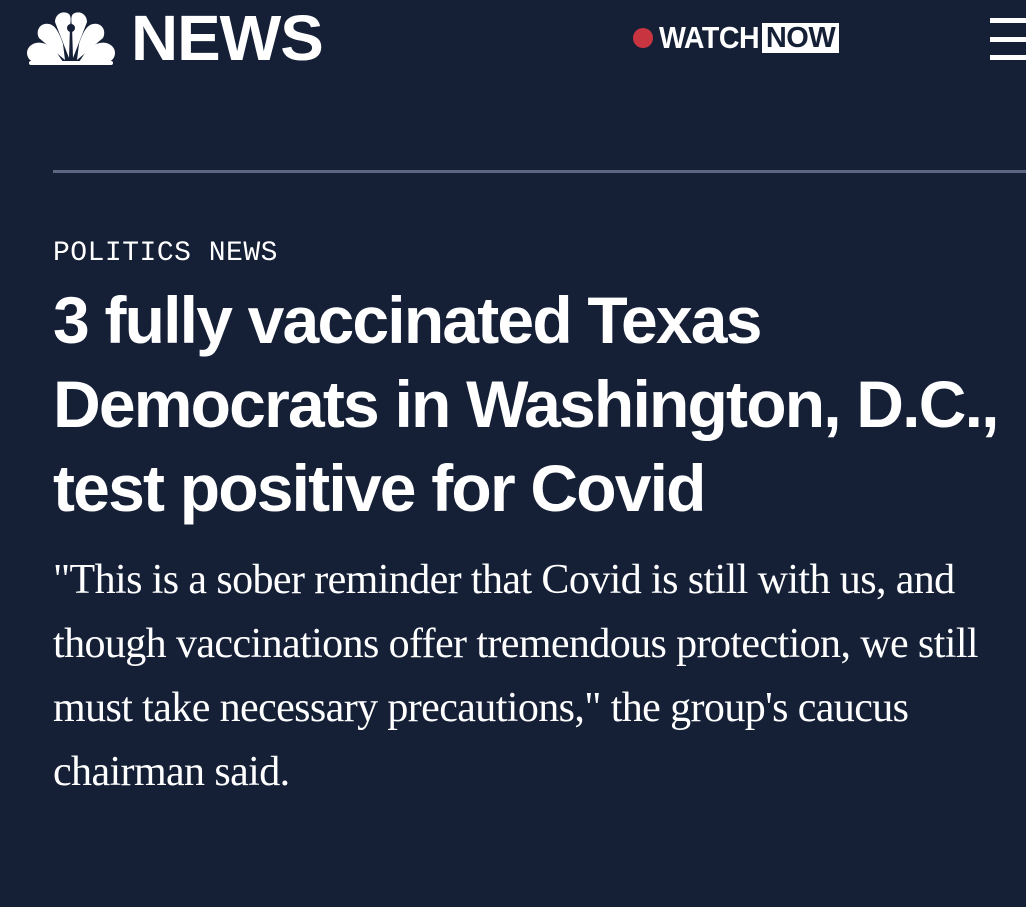 This screenshot has height=907, width=1026. What do you see at coordinates (227, 38) in the screenshot?
I see `logo-text: NEWS` at bounding box center [227, 38].